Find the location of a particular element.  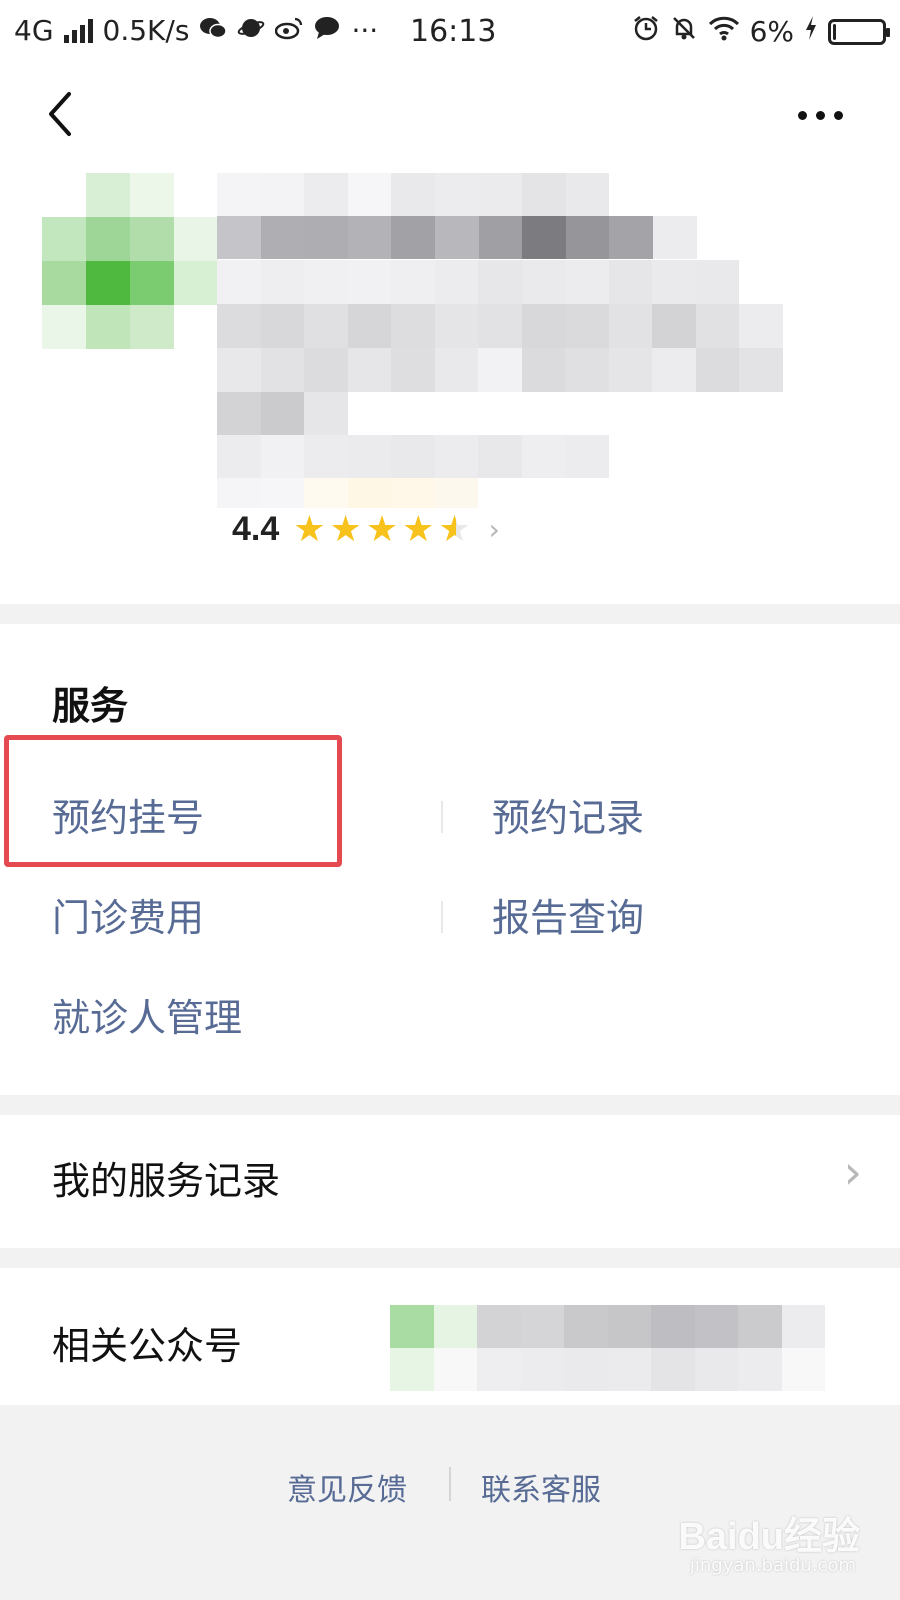

more-button is located at coordinates (820, 115).